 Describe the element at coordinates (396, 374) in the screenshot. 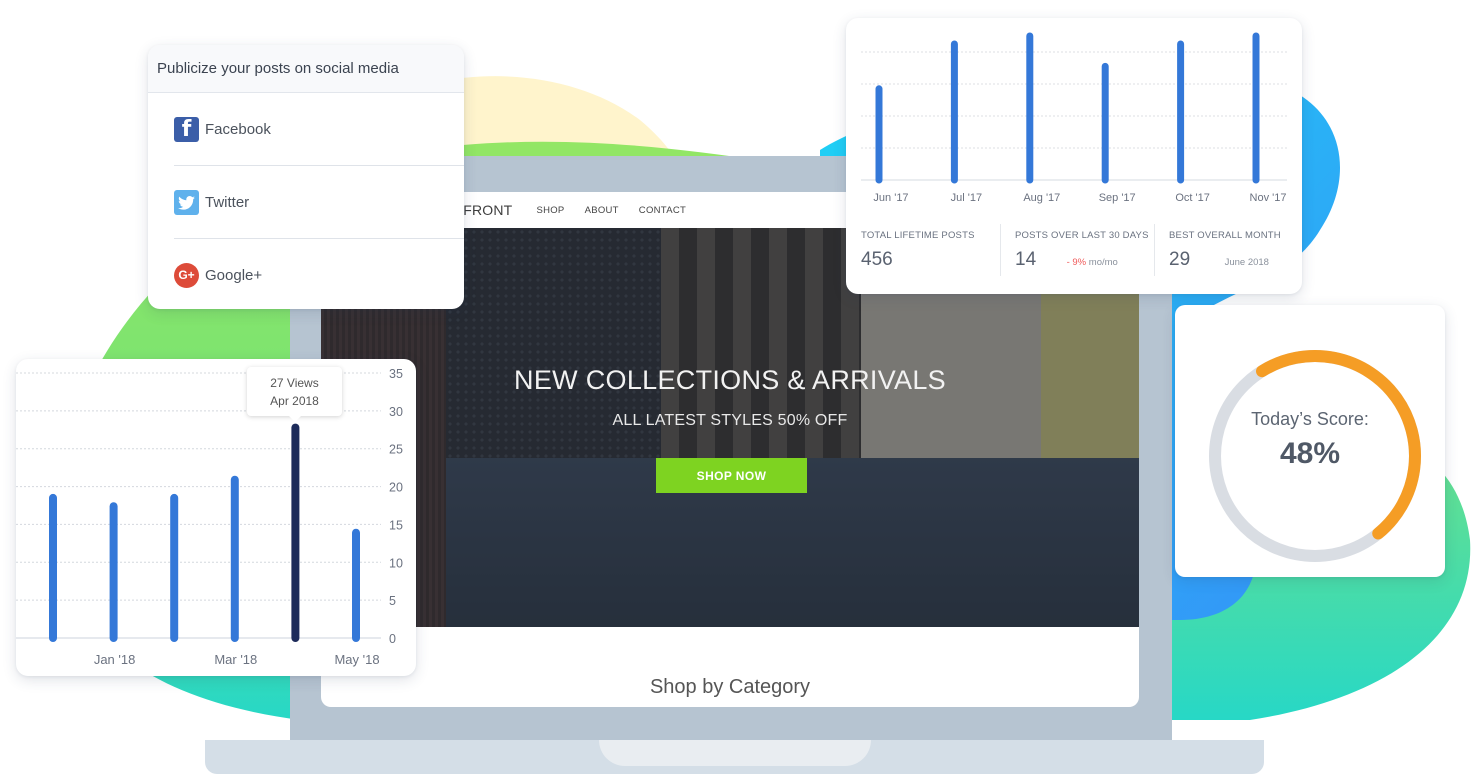

I see `y-tick-label: 35` at that location.